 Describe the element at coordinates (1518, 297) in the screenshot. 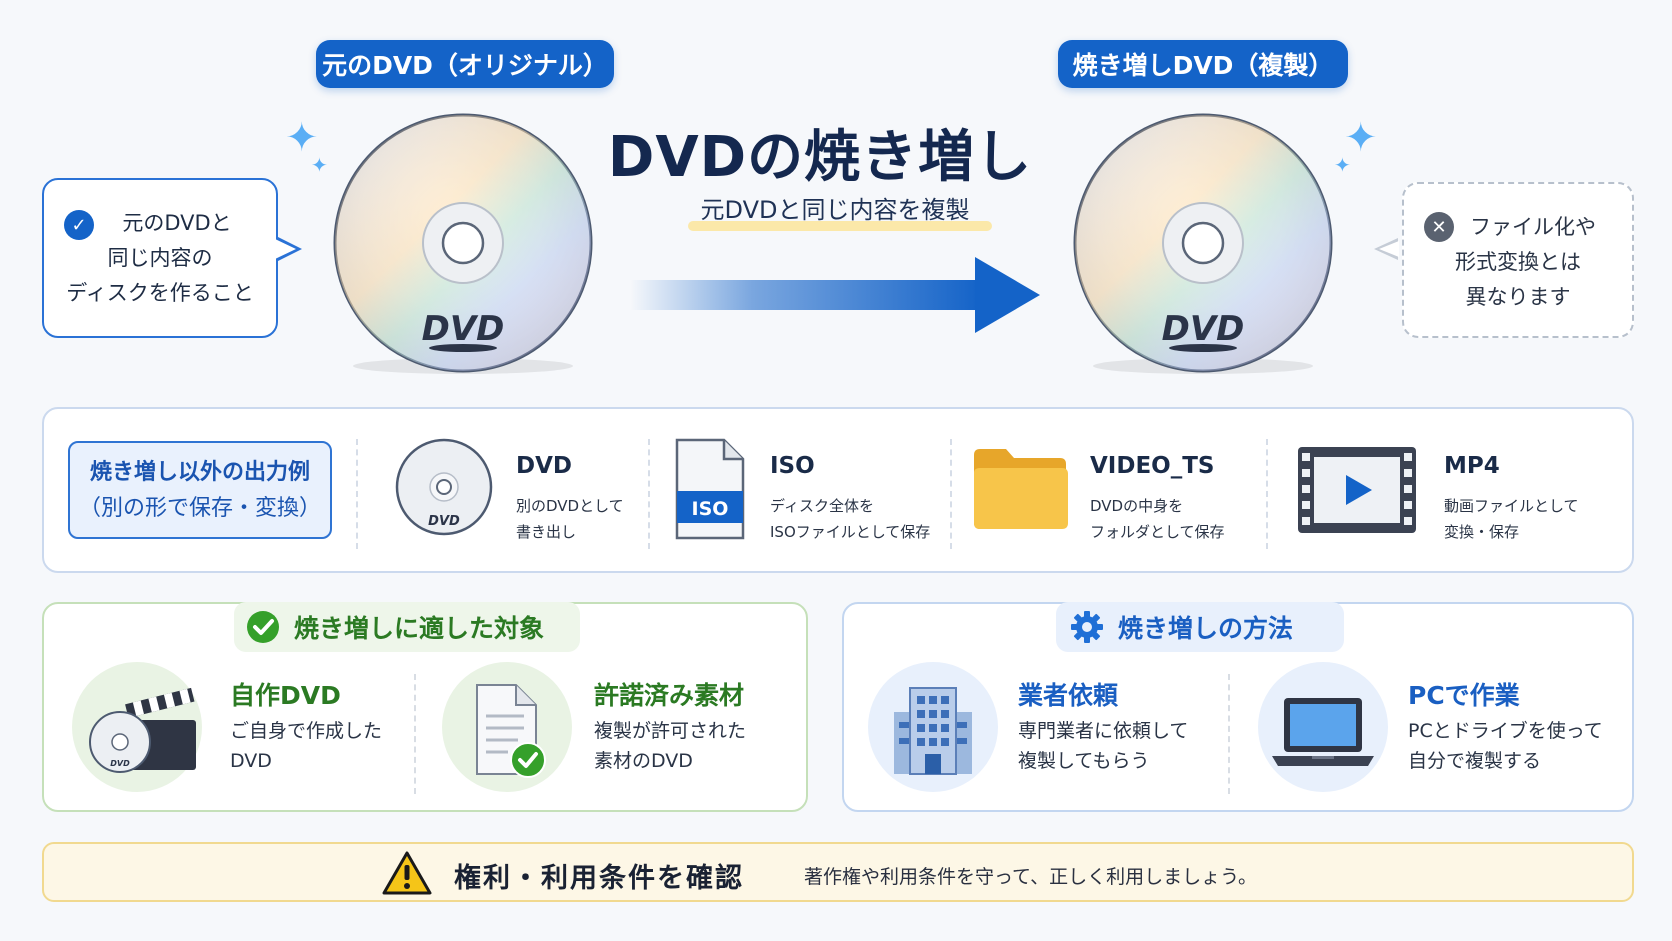

I see `difference-line-3: 異なります` at that location.